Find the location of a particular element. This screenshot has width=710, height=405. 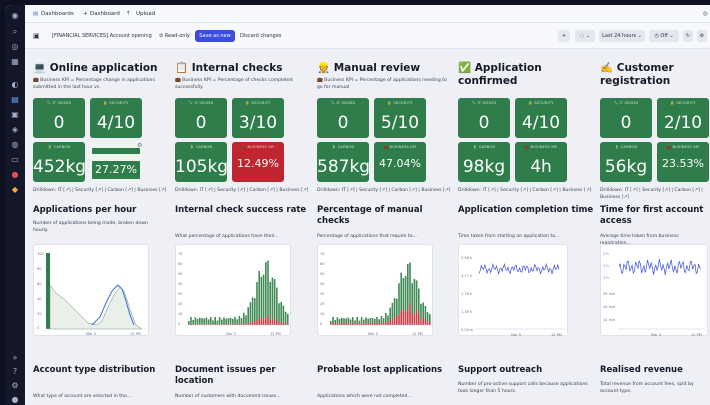

ai-icon: ◎ is located at coordinates (15, 47).